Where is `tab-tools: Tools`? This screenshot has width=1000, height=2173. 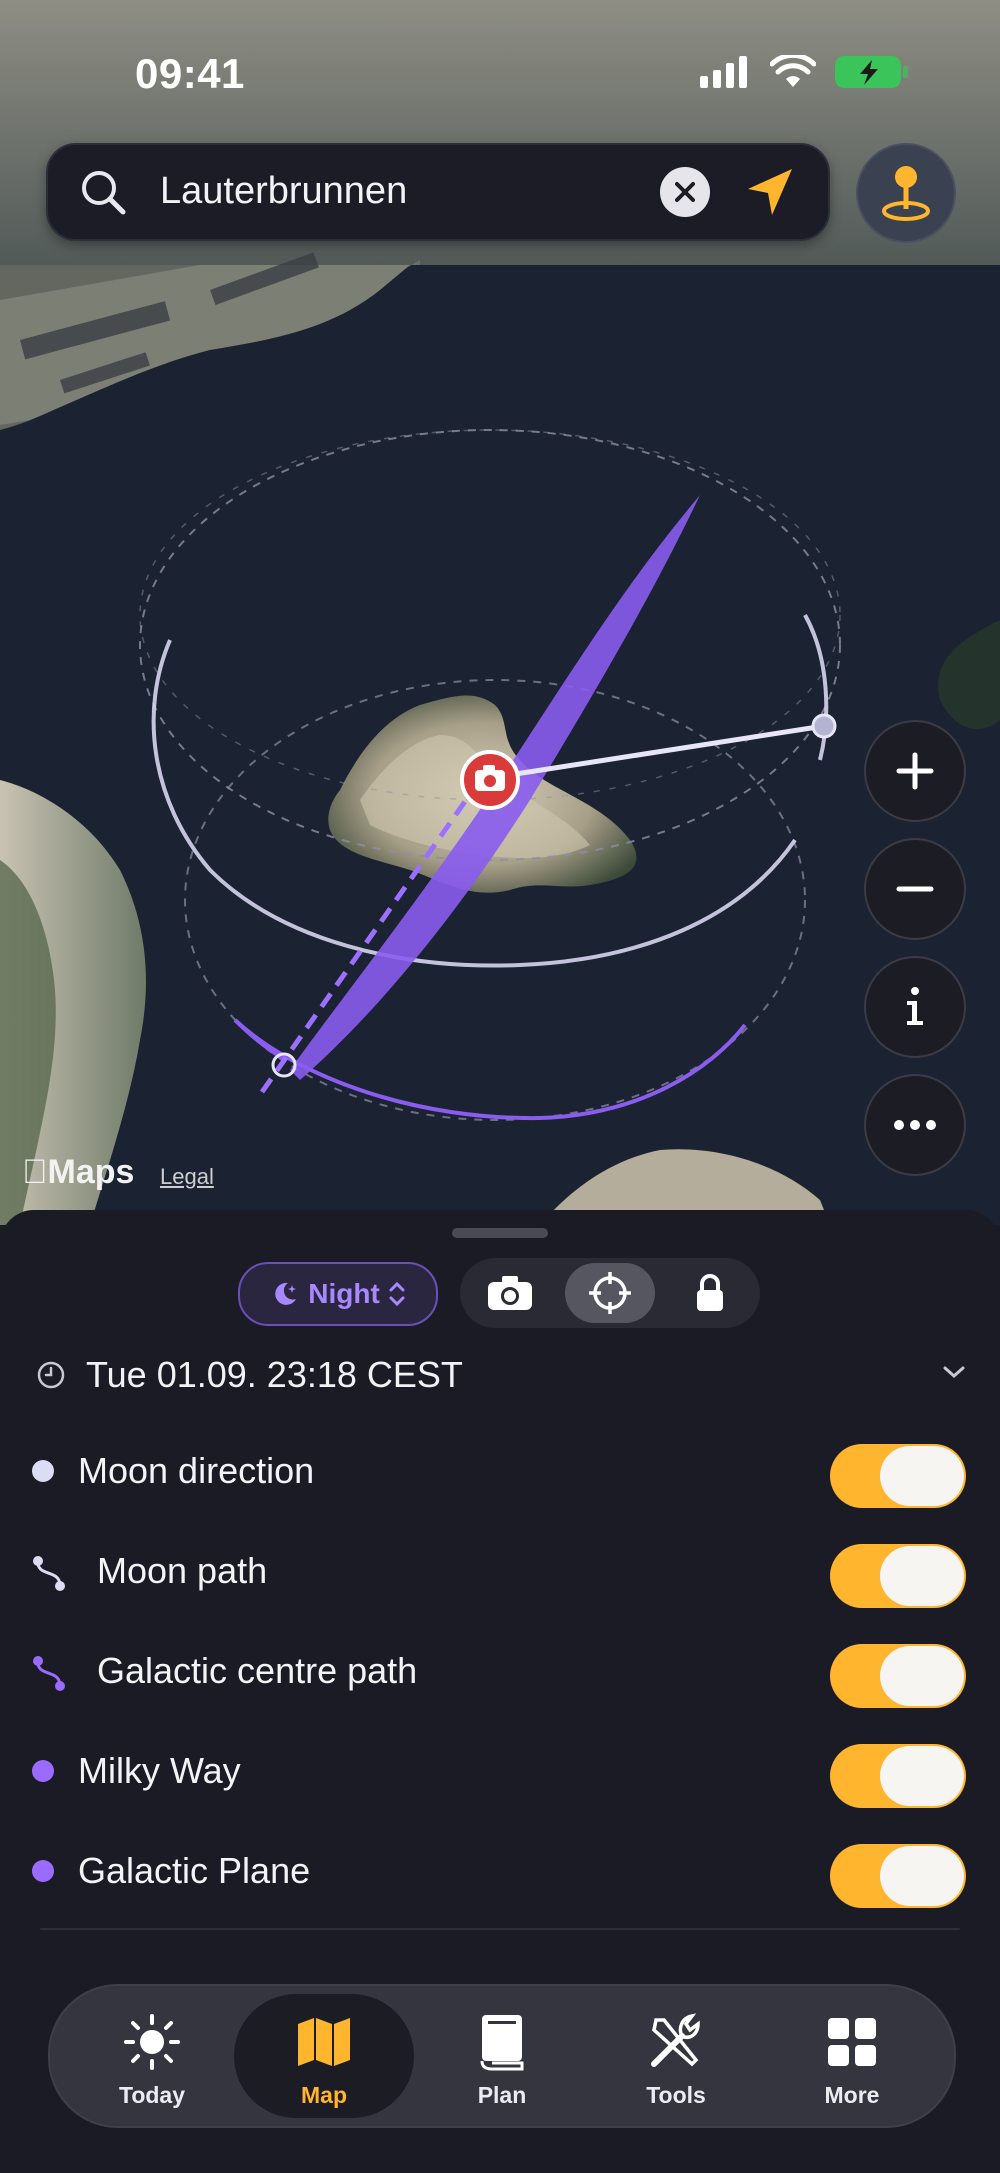
tab-tools: Tools is located at coordinates (676, 2056).